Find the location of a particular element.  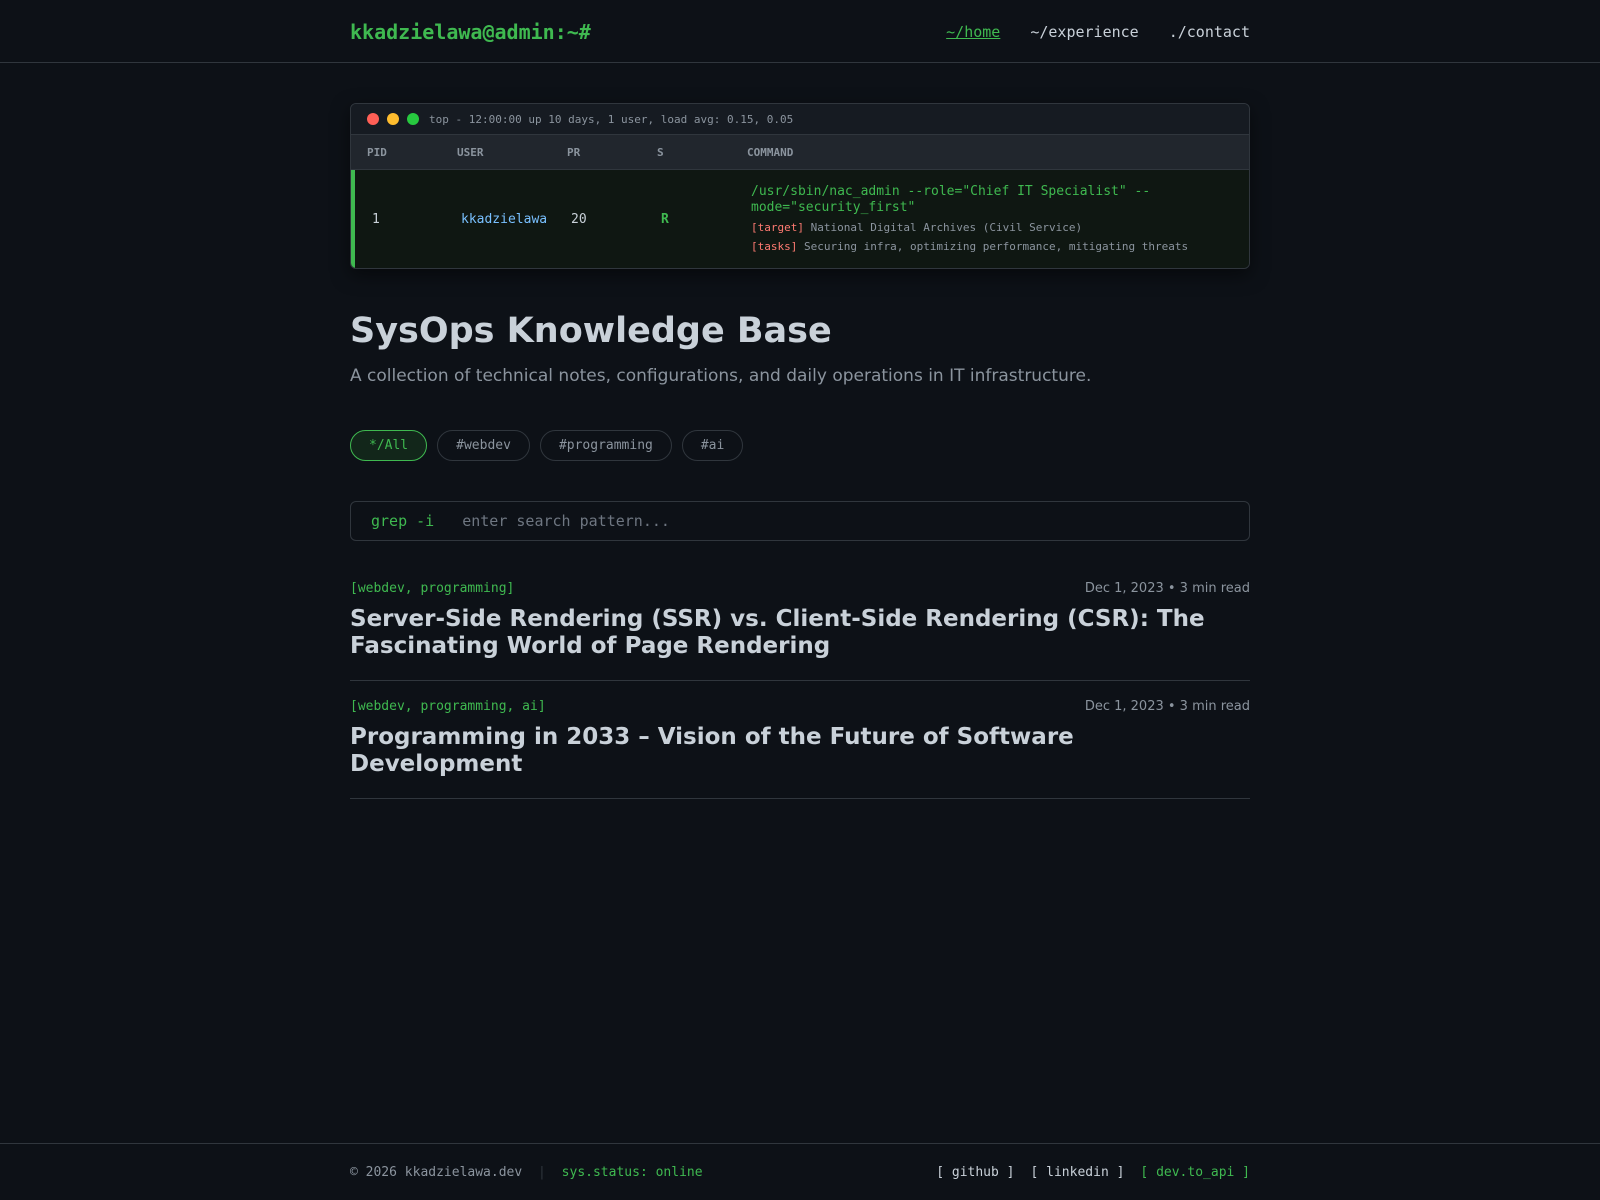

column-pr: PR is located at coordinates (574, 152).